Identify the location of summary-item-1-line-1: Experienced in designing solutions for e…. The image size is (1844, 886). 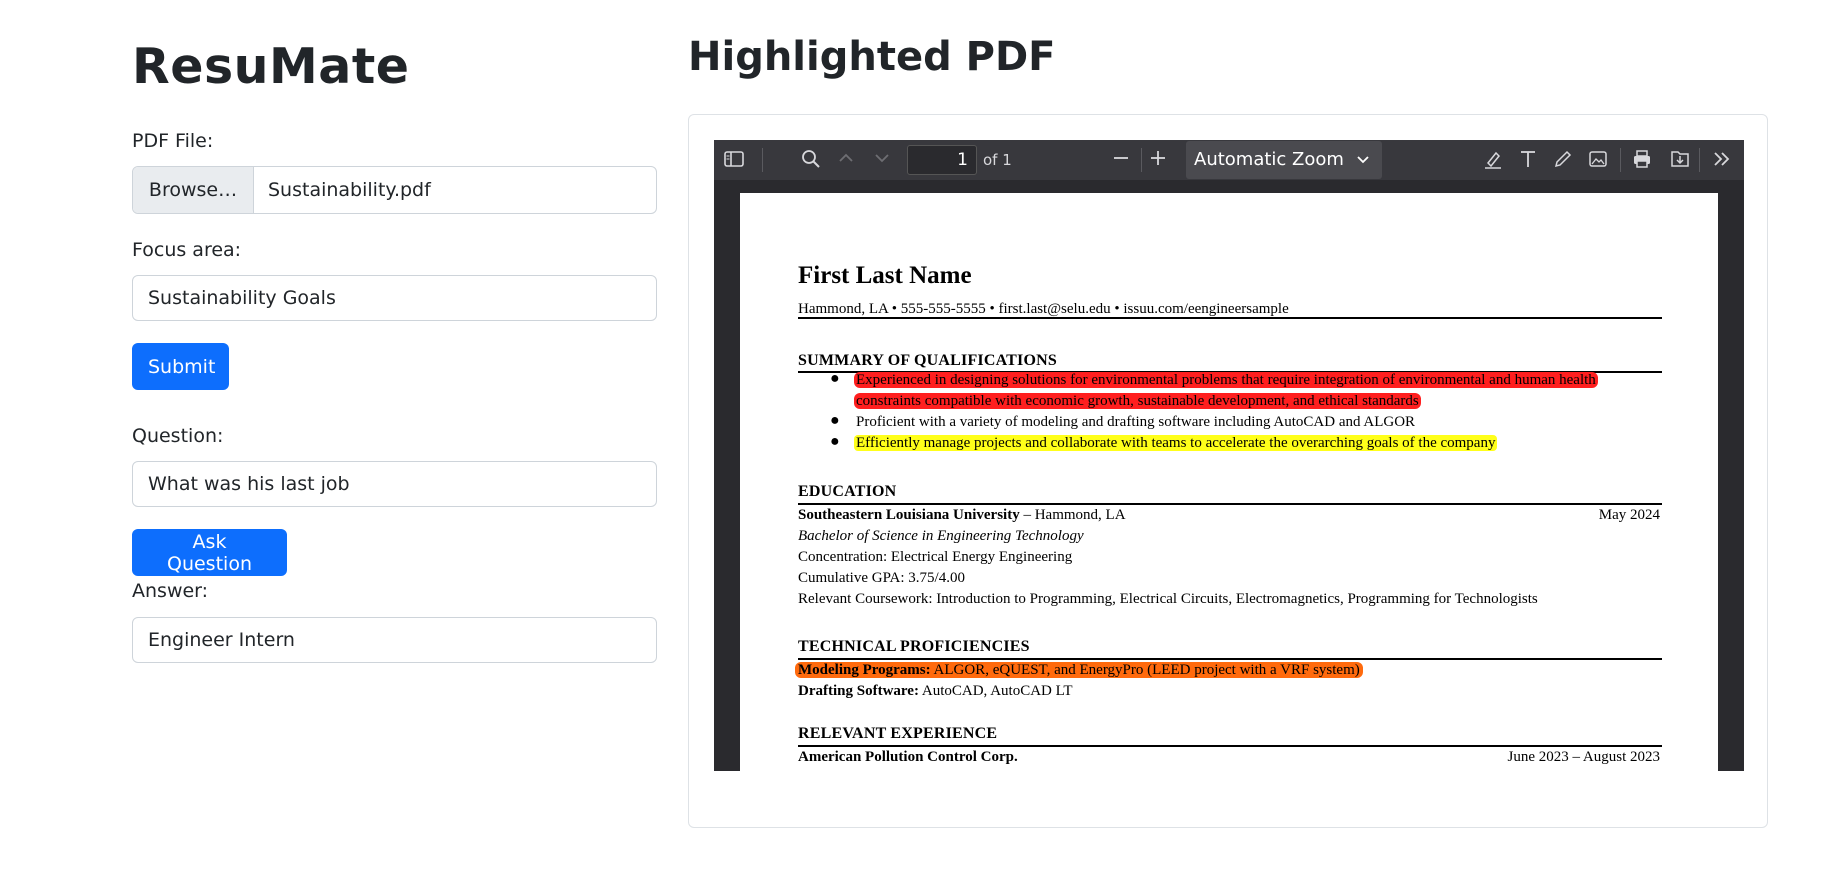
(1226, 380).